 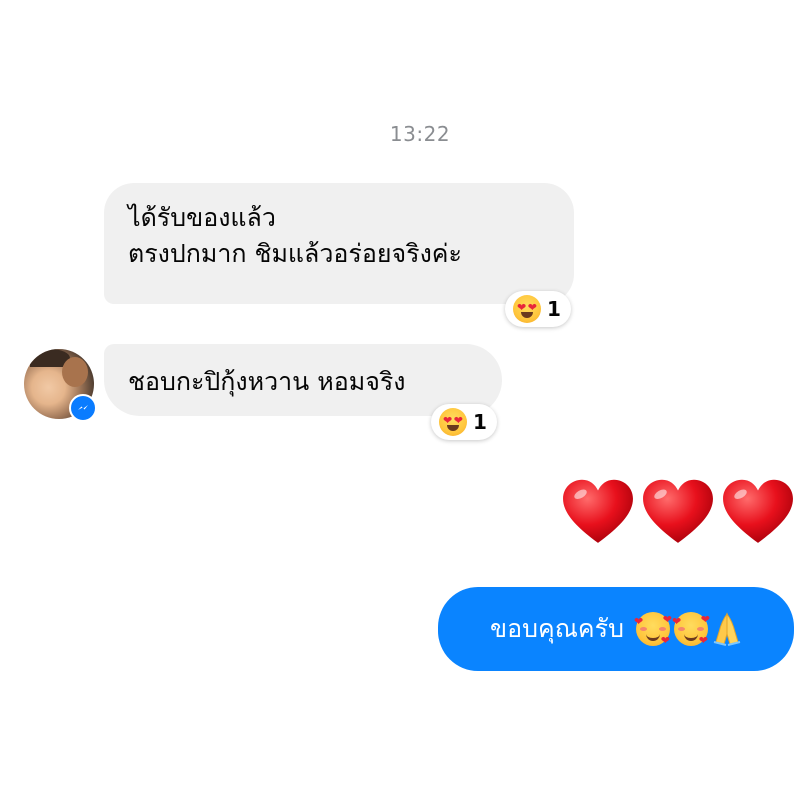 I want to click on message-text: ขอบคุณครับ, so click(x=557, y=628).